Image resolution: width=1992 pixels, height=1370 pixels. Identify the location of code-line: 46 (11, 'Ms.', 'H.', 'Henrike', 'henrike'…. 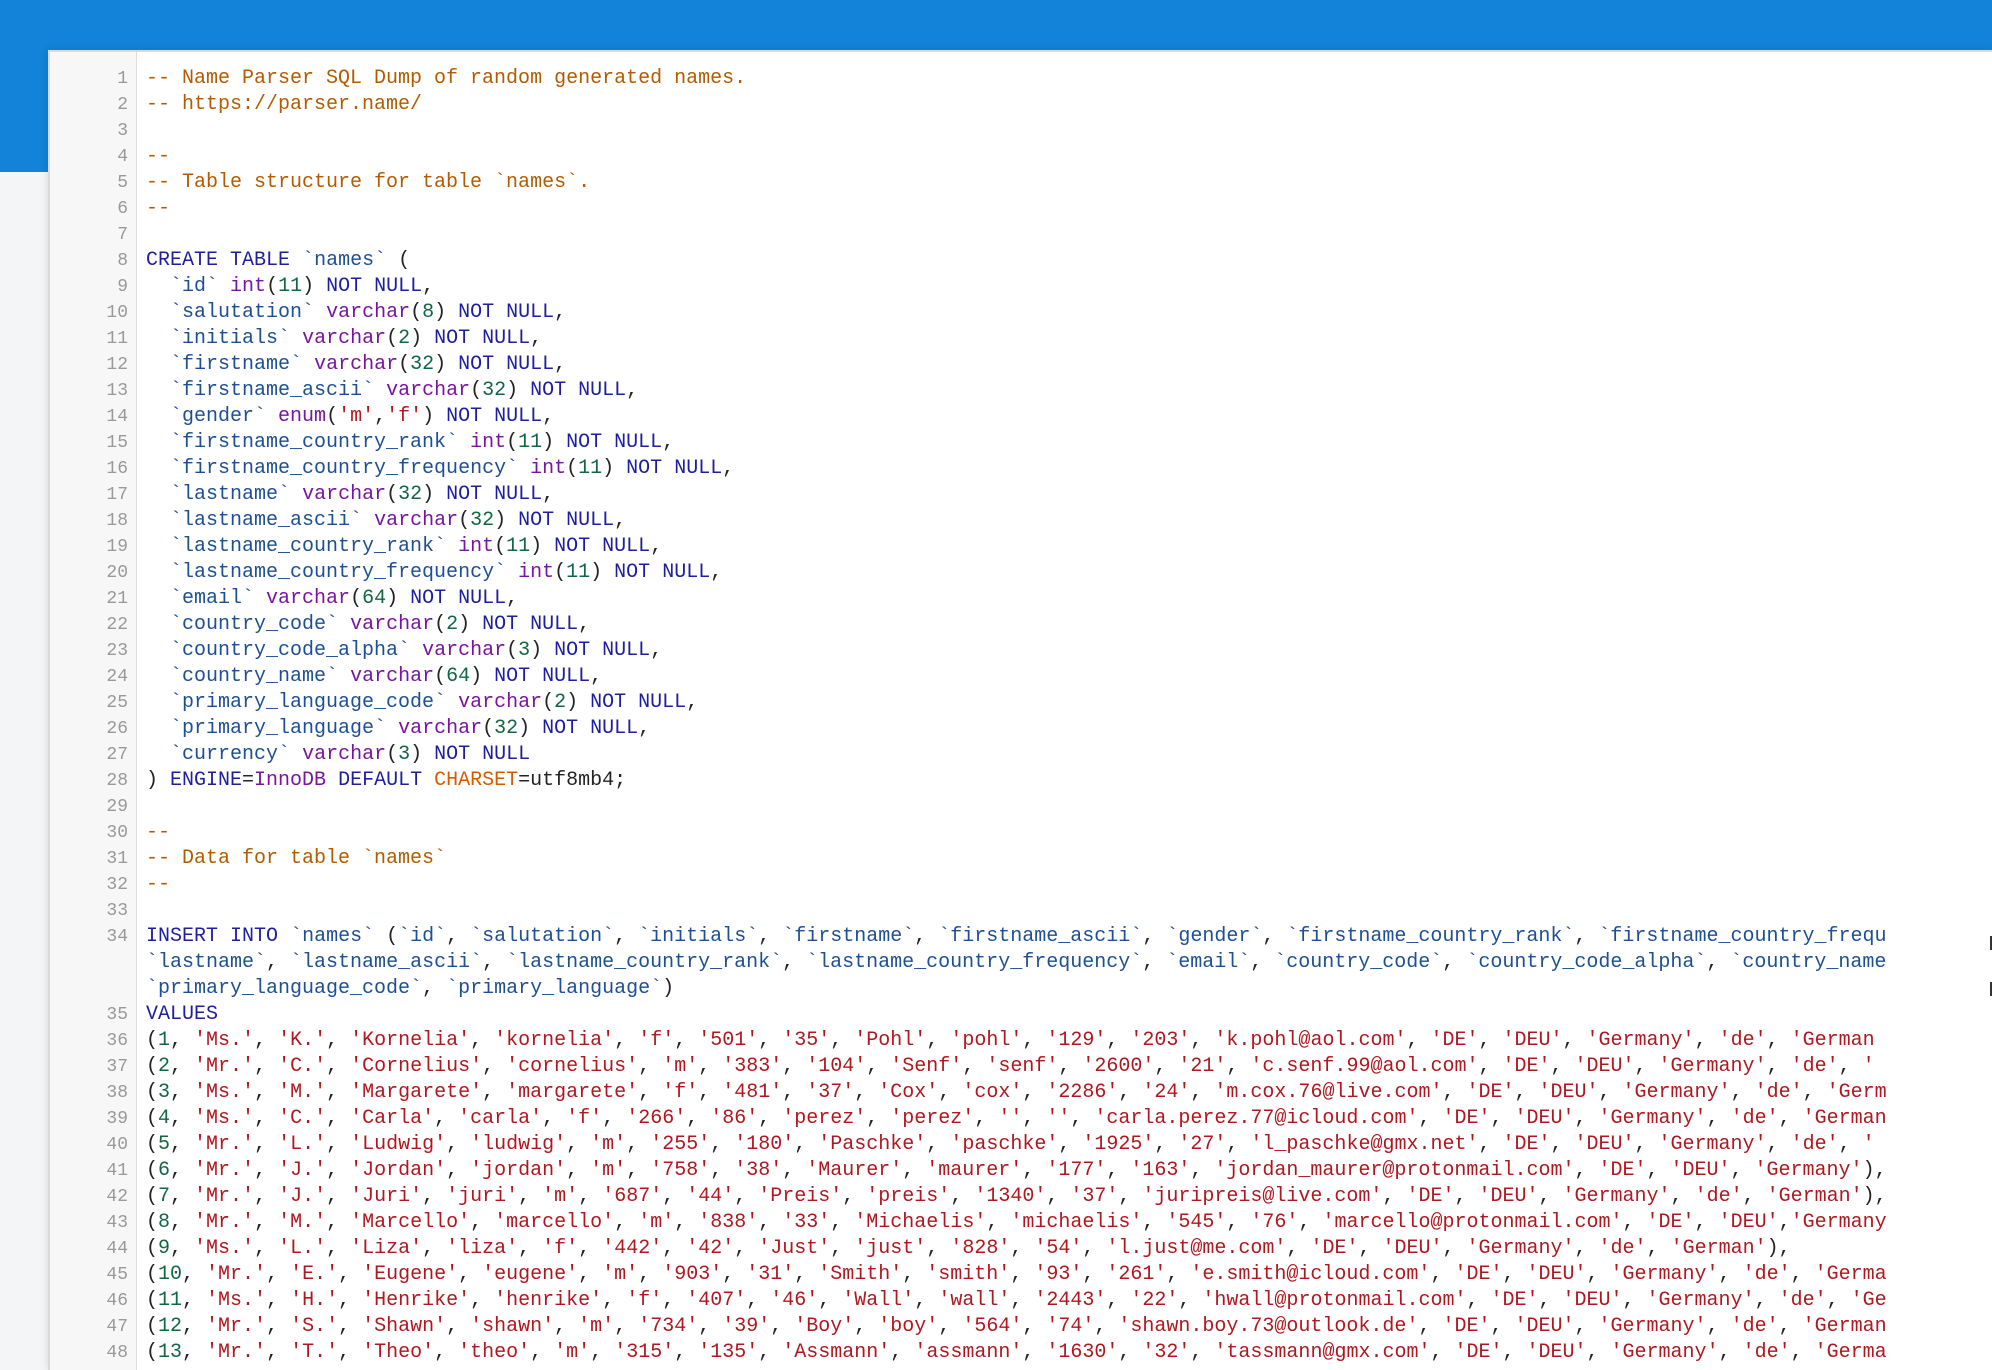
(1021, 1301).